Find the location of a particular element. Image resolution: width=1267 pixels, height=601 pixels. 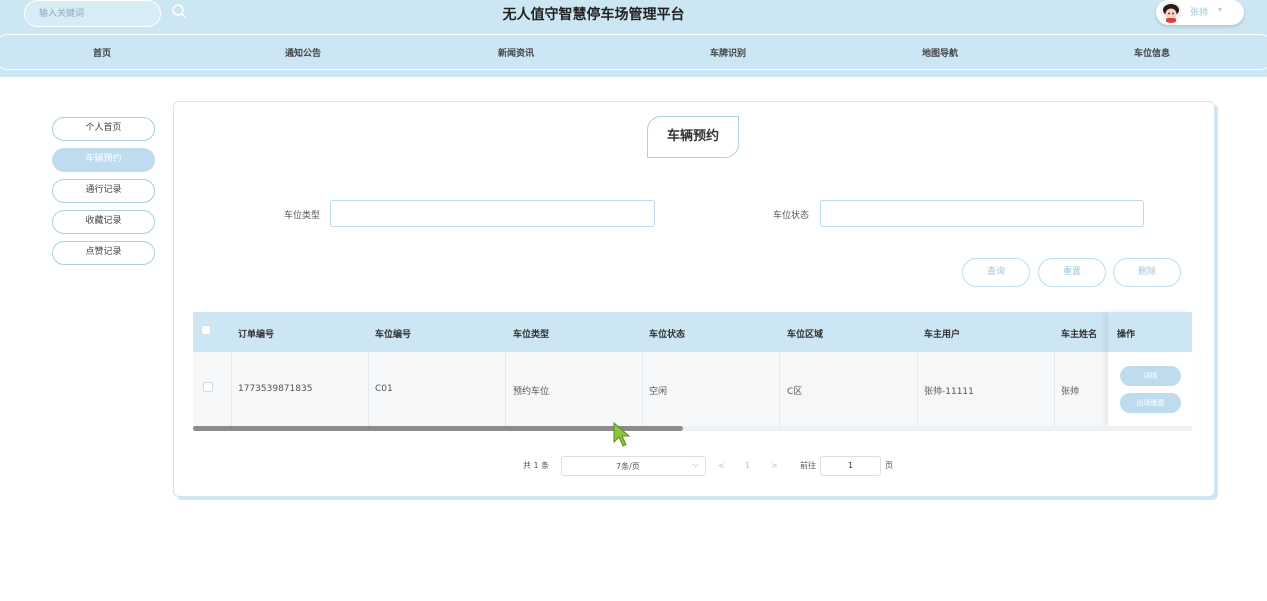

sidebar-item-vehicle-booking: 车辆预约 is located at coordinates (103, 160).